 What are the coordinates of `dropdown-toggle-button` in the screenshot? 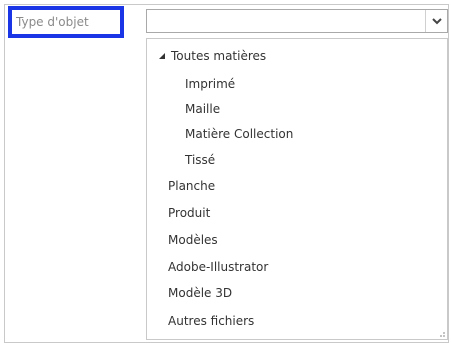 It's located at (436, 21).